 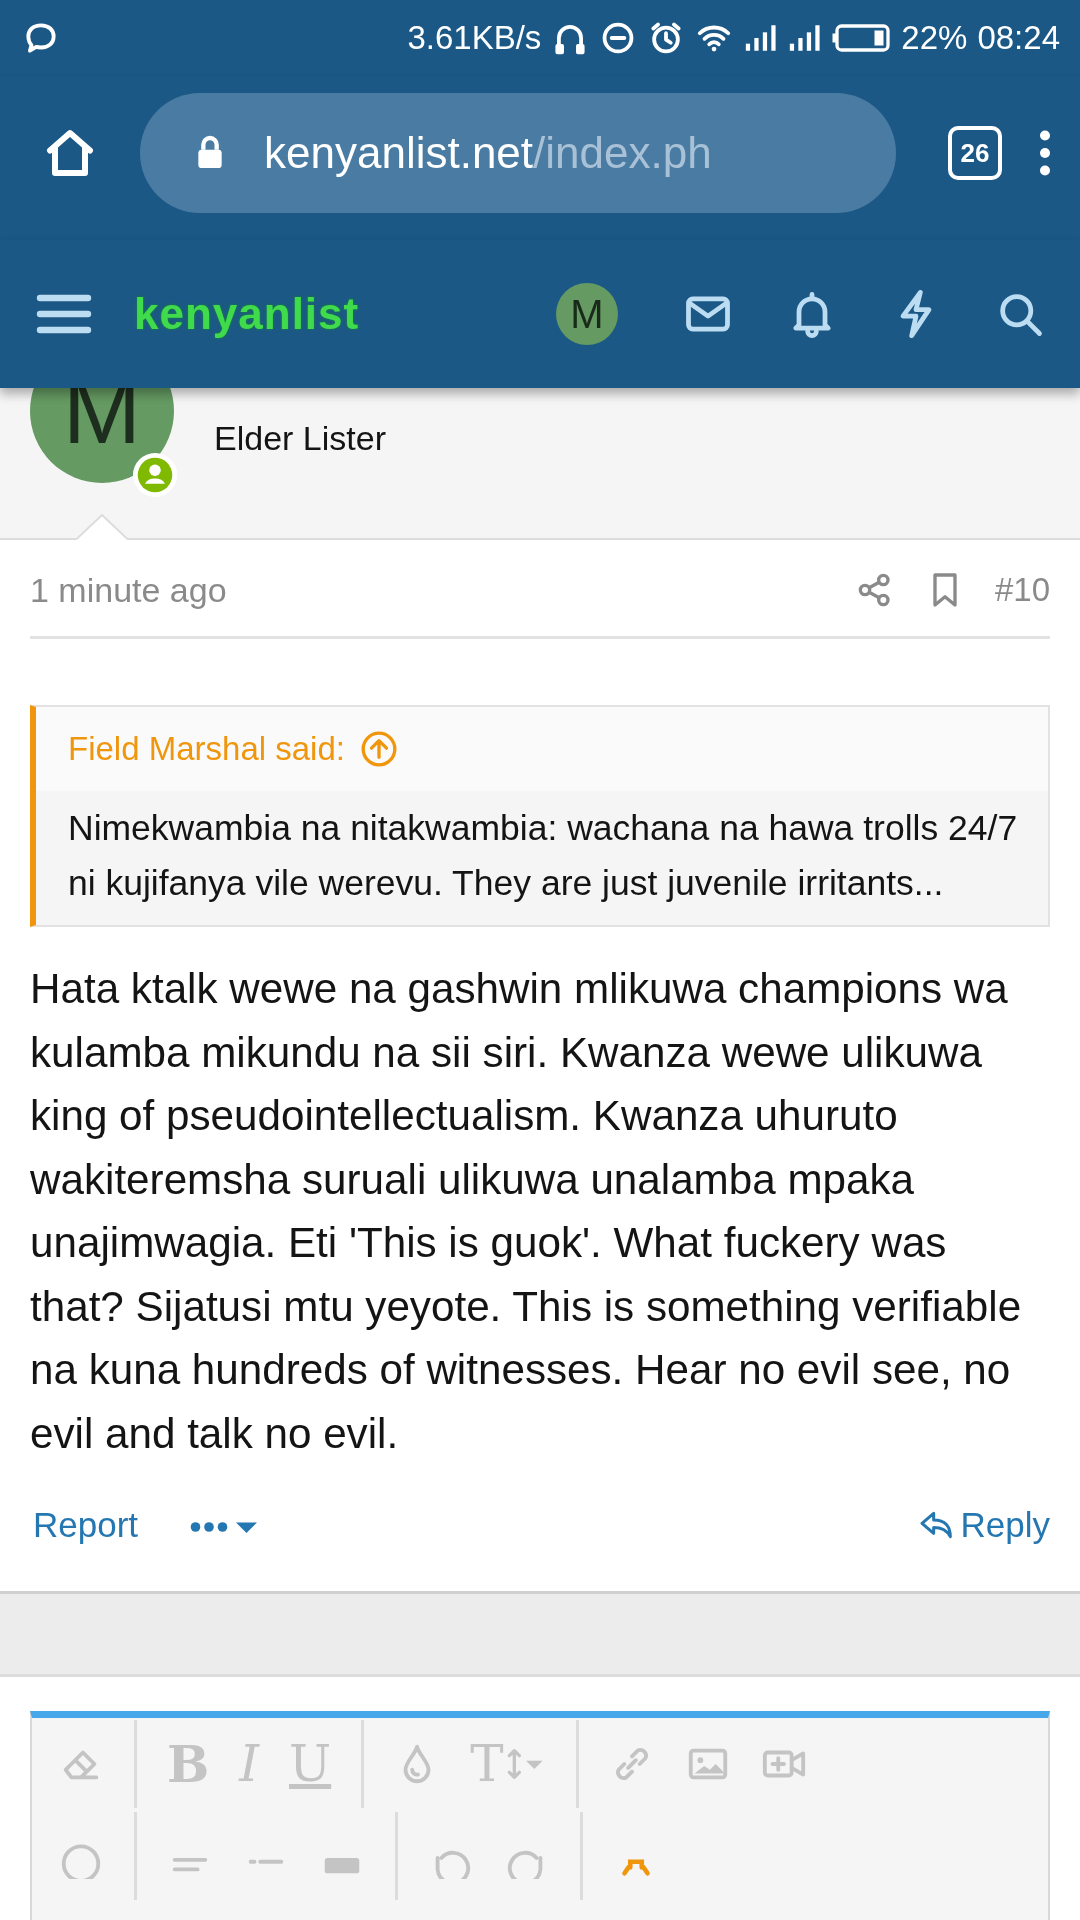 What do you see at coordinates (86, 1525) in the screenshot?
I see `report-link: Report` at bounding box center [86, 1525].